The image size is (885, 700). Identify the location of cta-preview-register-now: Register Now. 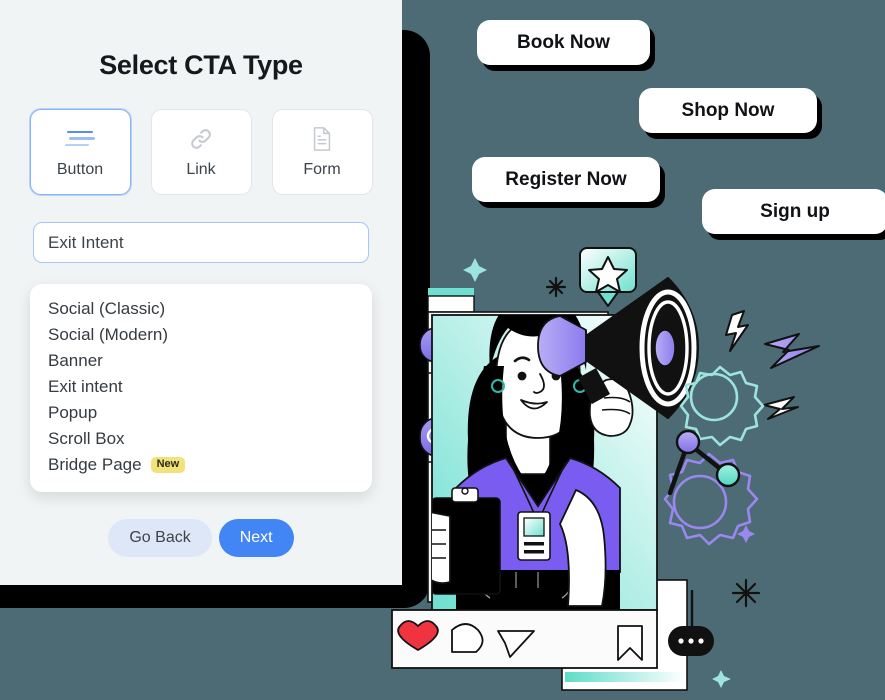
(566, 179).